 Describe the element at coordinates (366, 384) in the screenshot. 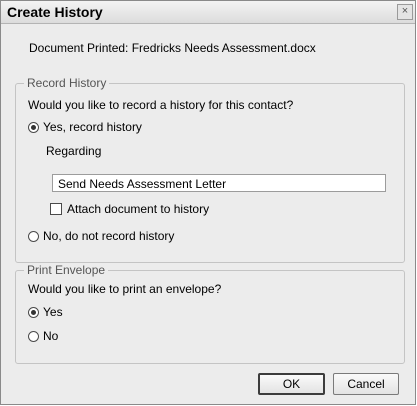

I see `cancel-button: Cancel` at that location.